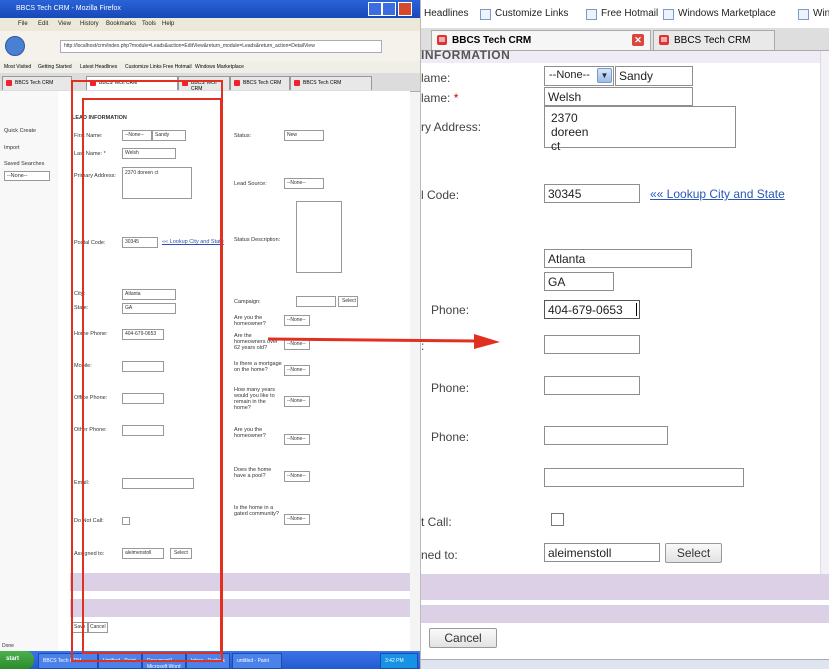  I want to click on menu-edit: Edit, so click(43, 24).